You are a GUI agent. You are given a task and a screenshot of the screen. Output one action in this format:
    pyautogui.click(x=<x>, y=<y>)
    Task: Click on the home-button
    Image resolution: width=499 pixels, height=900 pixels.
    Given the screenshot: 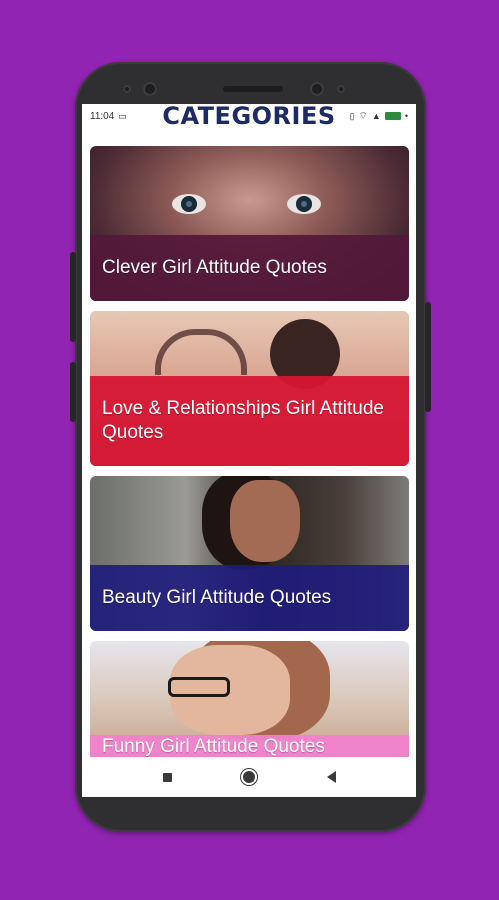 What is the action you would take?
    pyautogui.click(x=249, y=777)
    